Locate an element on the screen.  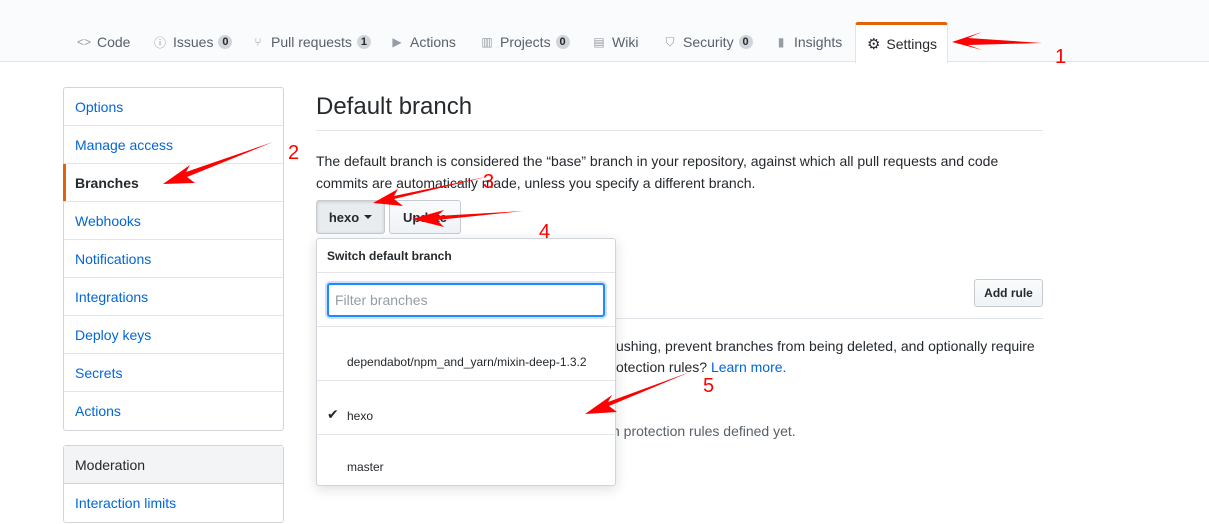
filter-container is located at coordinates (466, 300).